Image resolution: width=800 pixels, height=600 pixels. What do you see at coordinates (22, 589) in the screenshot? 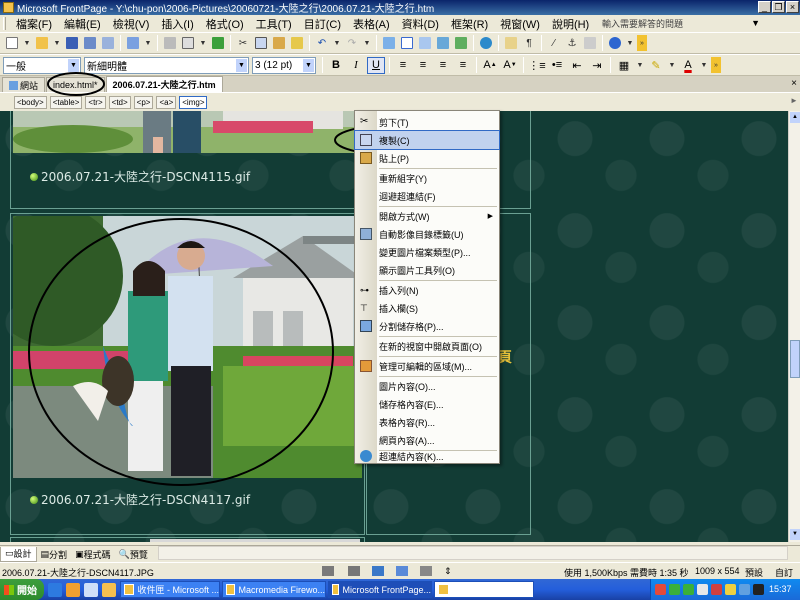
I see `start-button: 開始` at bounding box center [22, 589].